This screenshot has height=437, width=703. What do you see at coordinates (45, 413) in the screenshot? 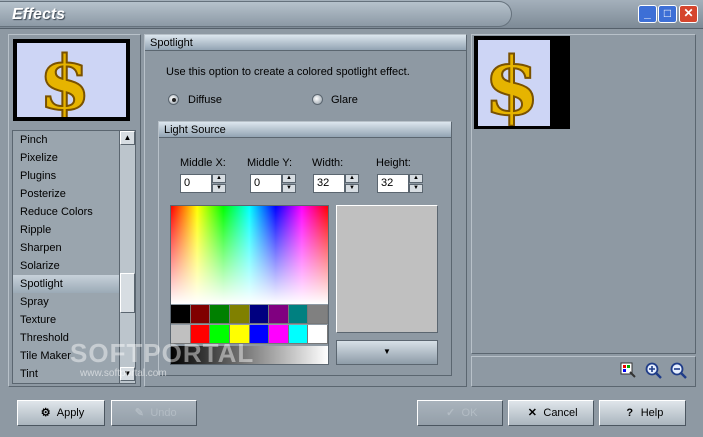
I see `apply-icon: ⚙` at bounding box center [45, 413].